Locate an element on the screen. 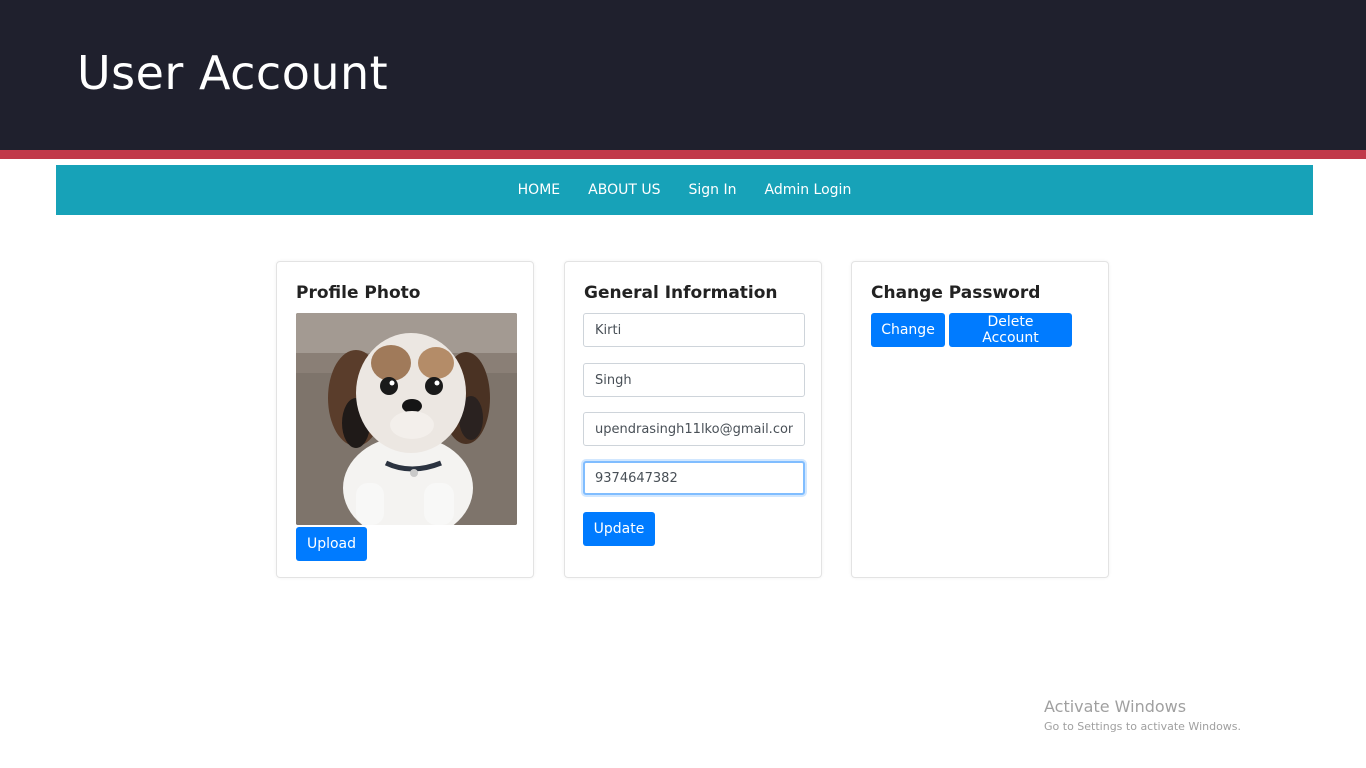 Image resolution: width=1366 pixels, height=768 pixels. general-information-card: General Information Update is located at coordinates (693, 419).